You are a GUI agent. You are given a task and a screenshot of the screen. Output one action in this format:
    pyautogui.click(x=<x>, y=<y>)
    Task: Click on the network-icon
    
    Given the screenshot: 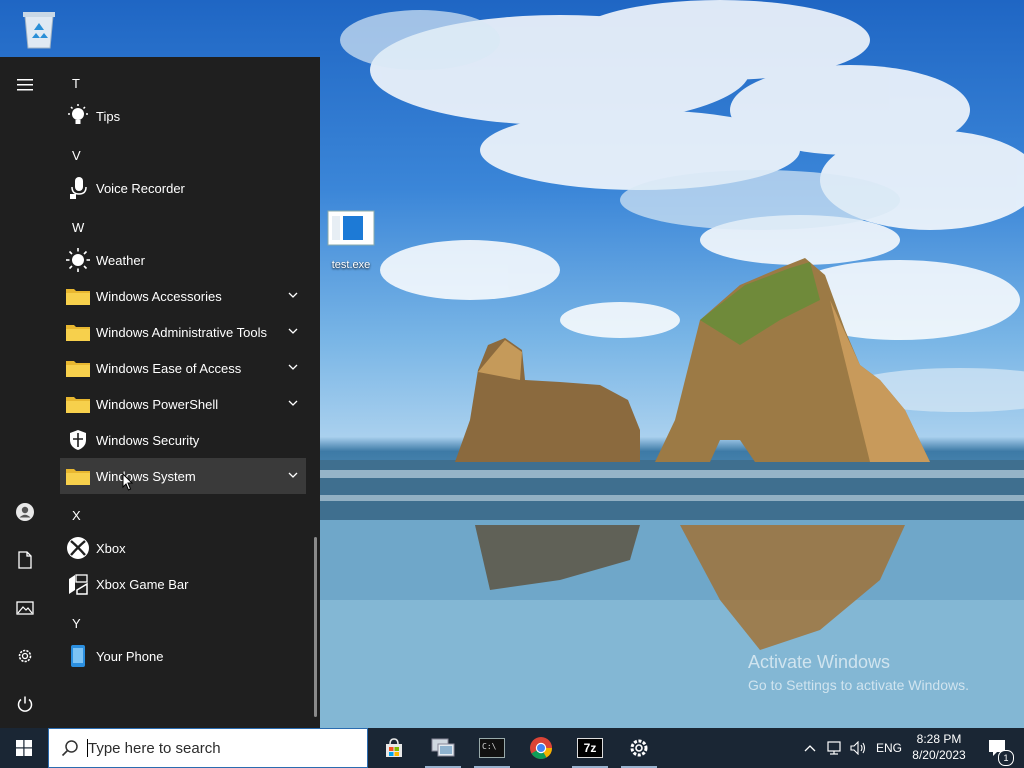 What is the action you would take?
    pyautogui.click(x=834, y=748)
    